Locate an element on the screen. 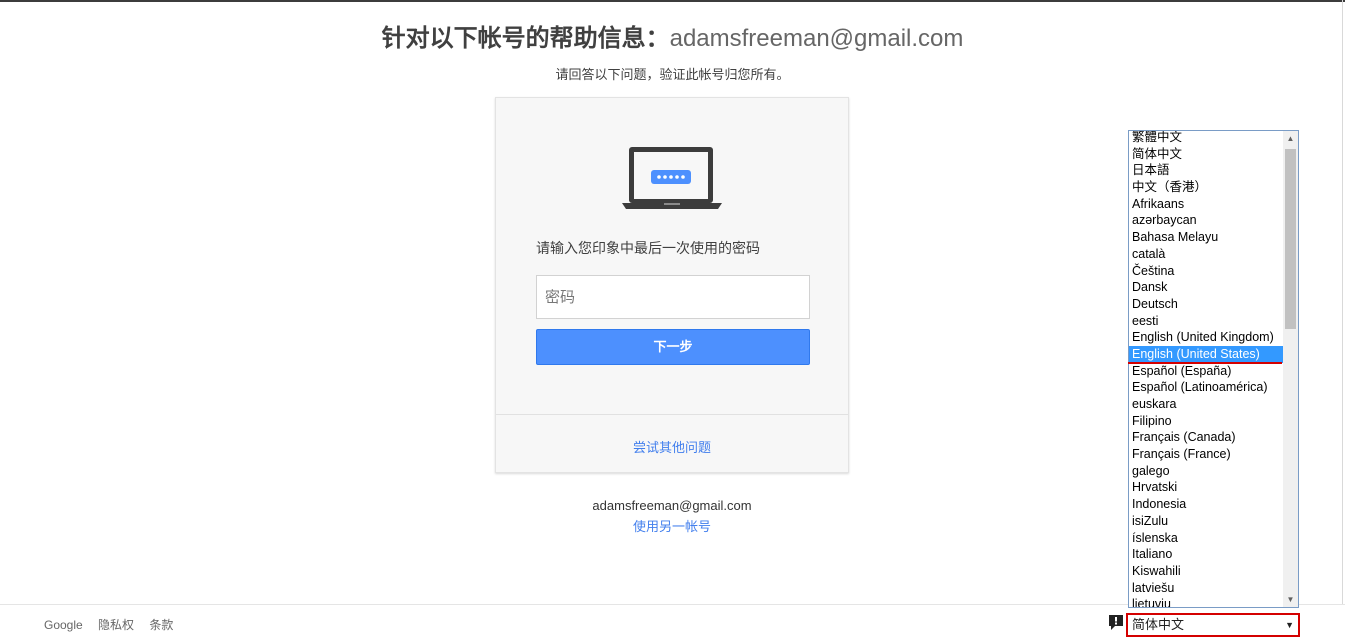  language-option: 繁體中文 is located at coordinates (1206, 138).